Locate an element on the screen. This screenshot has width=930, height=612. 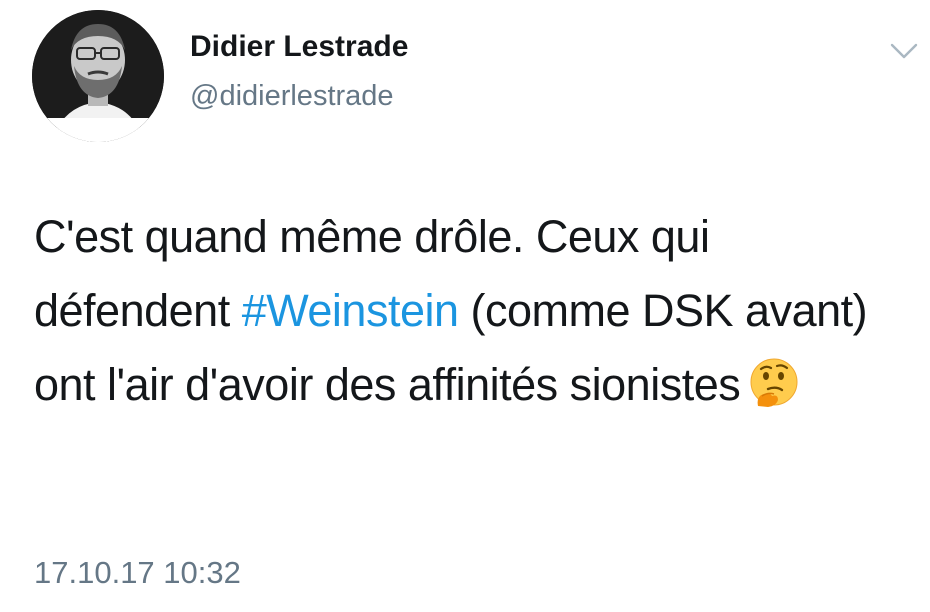
avatar is located at coordinates (98, 76).